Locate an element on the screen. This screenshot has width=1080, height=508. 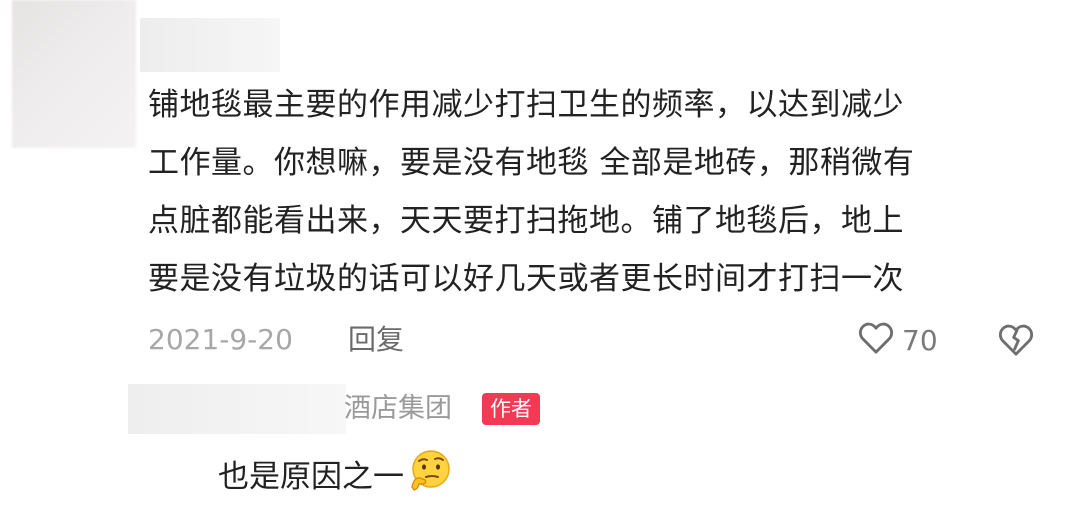
reply-username: 酒店集团 is located at coordinates (398, 409).